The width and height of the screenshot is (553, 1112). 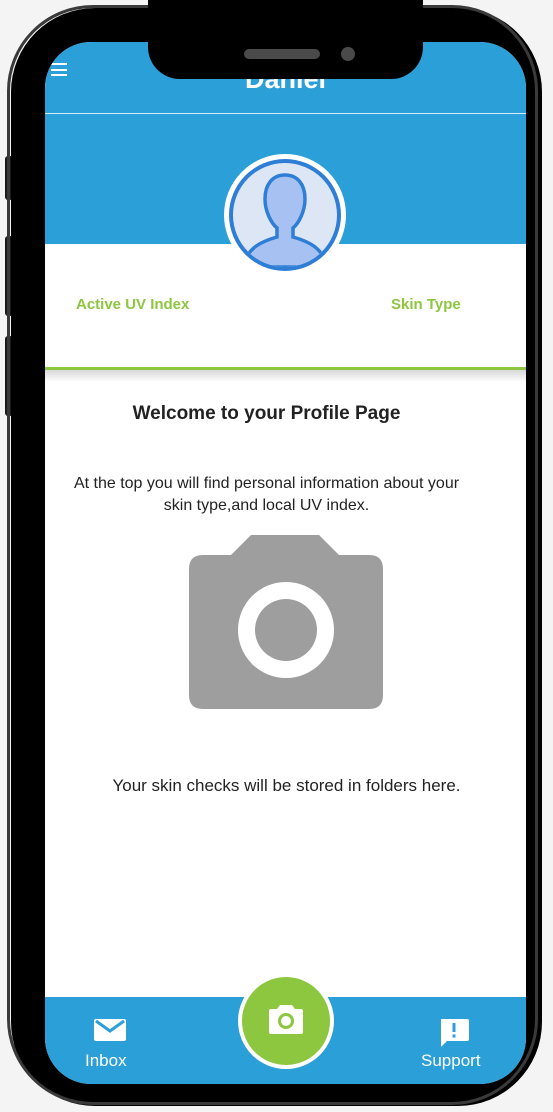 What do you see at coordinates (266, 413) in the screenshot?
I see `welcome-heading: Welcome to your Profile Page` at bounding box center [266, 413].